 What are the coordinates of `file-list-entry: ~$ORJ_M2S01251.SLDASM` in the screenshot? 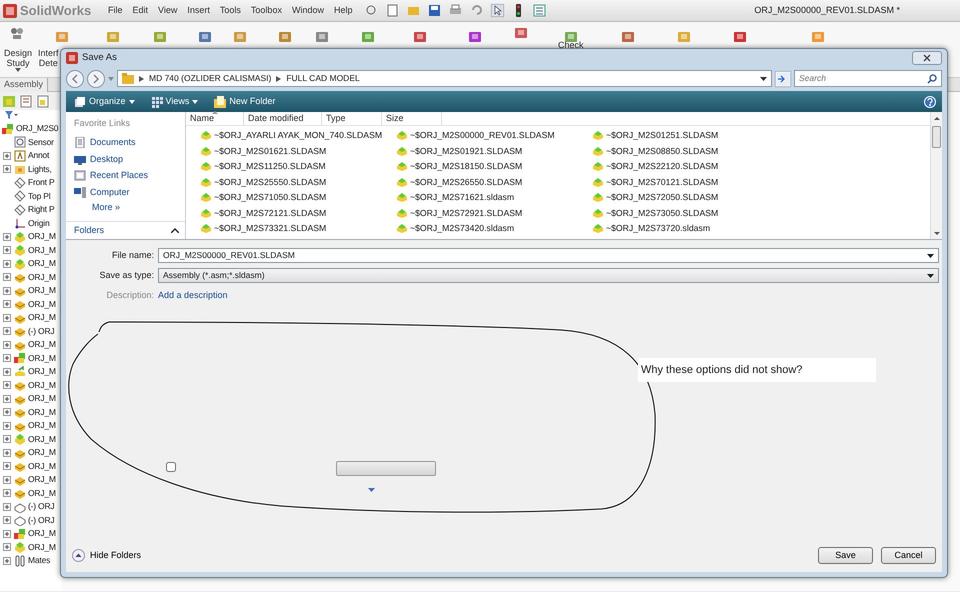 It's located at (690, 136).